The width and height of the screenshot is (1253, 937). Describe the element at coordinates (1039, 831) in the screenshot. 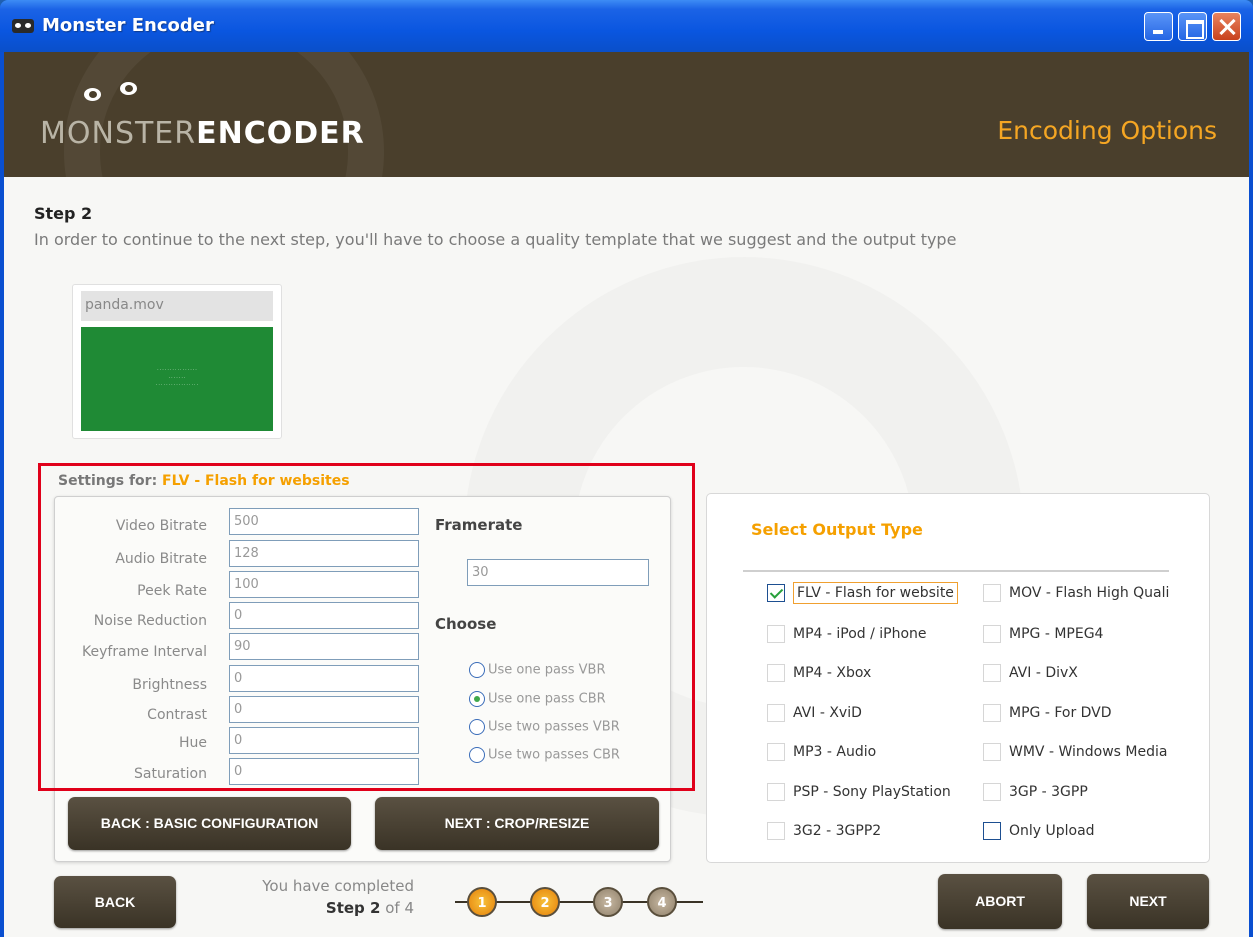

I see `output-option-only-upload: Only Upload` at that location.